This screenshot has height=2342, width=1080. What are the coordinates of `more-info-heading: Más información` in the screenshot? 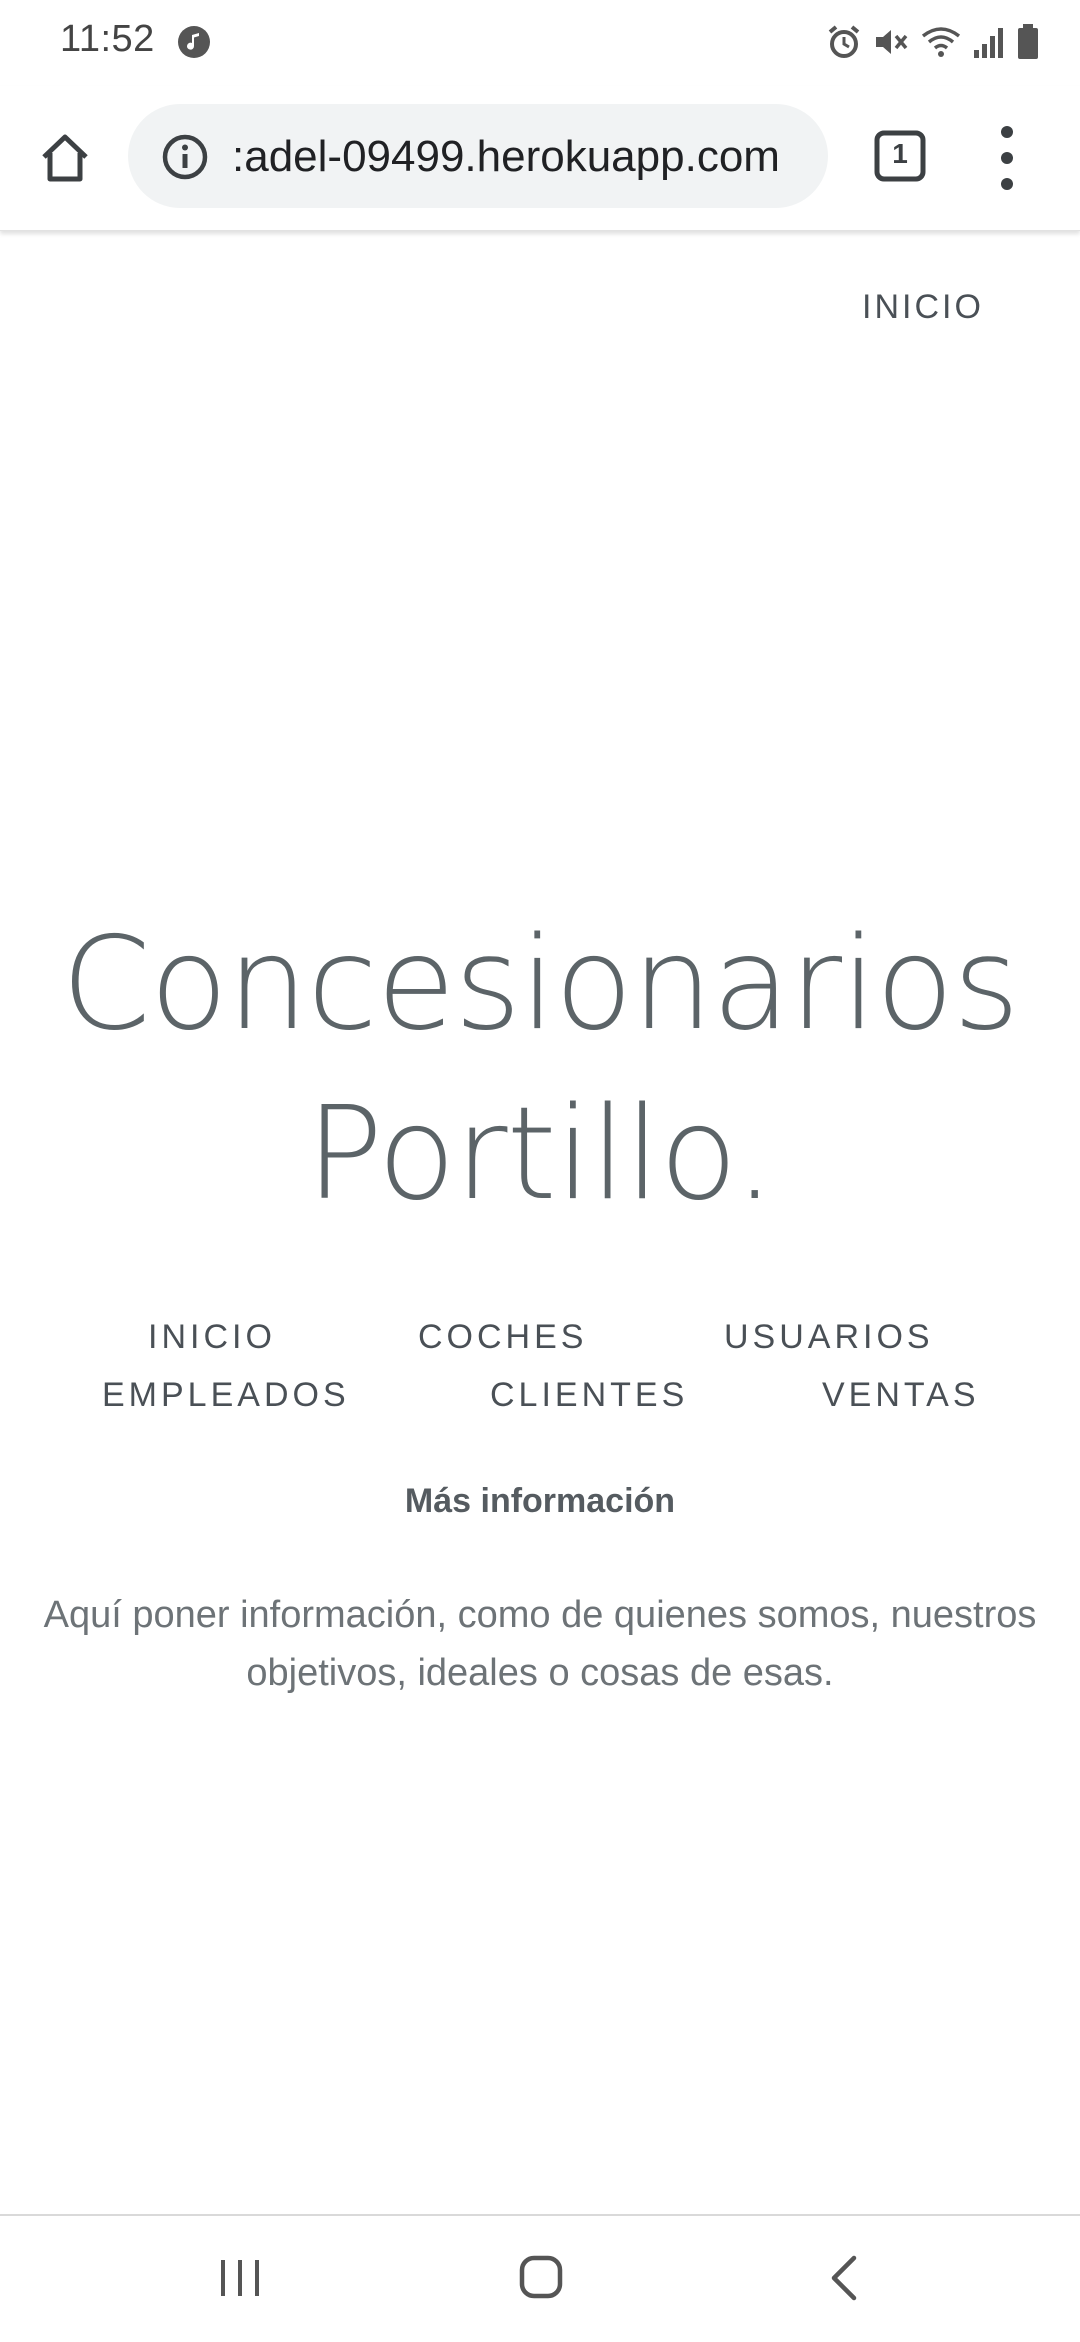 It's located at (540, 1501).